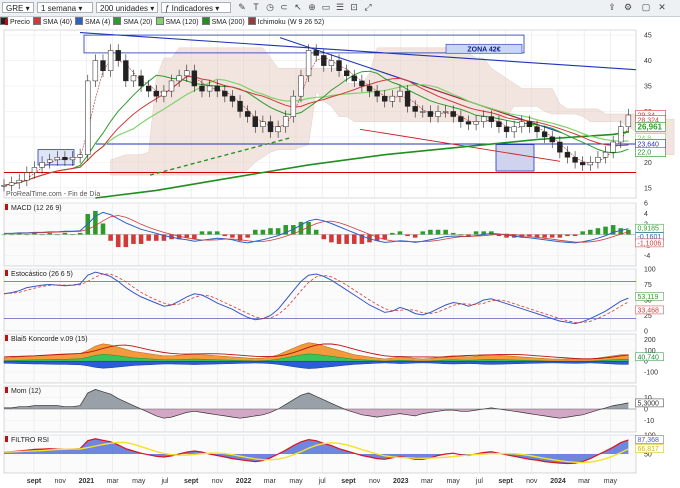  I want to click on consolidation-box, so click(515, 158).